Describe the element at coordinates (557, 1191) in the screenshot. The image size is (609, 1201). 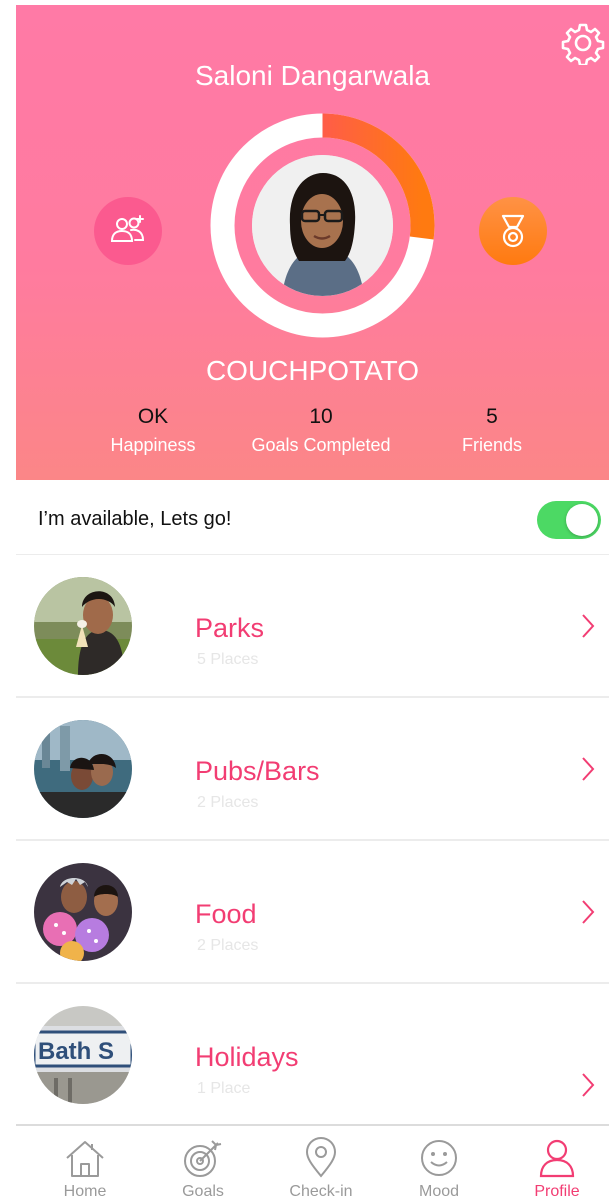
I see `tab-label: Profile` at that location.